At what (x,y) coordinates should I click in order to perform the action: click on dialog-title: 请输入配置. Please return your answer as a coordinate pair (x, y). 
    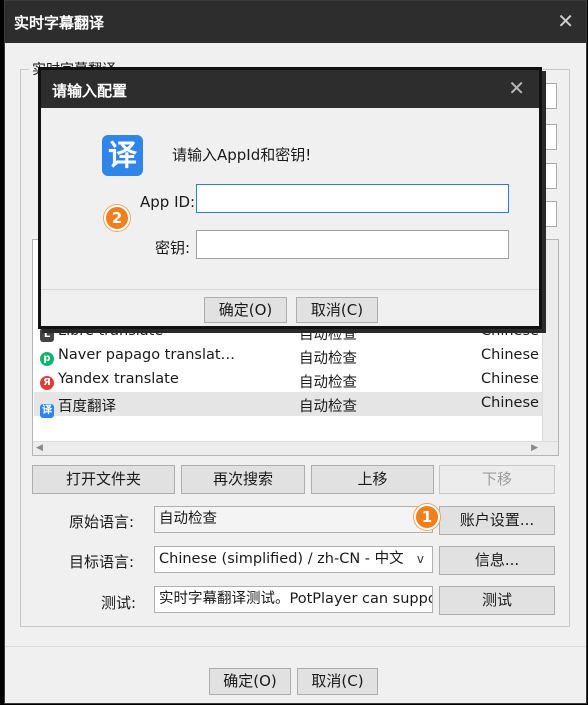
    Looking at the image, I should click on (90, 91).